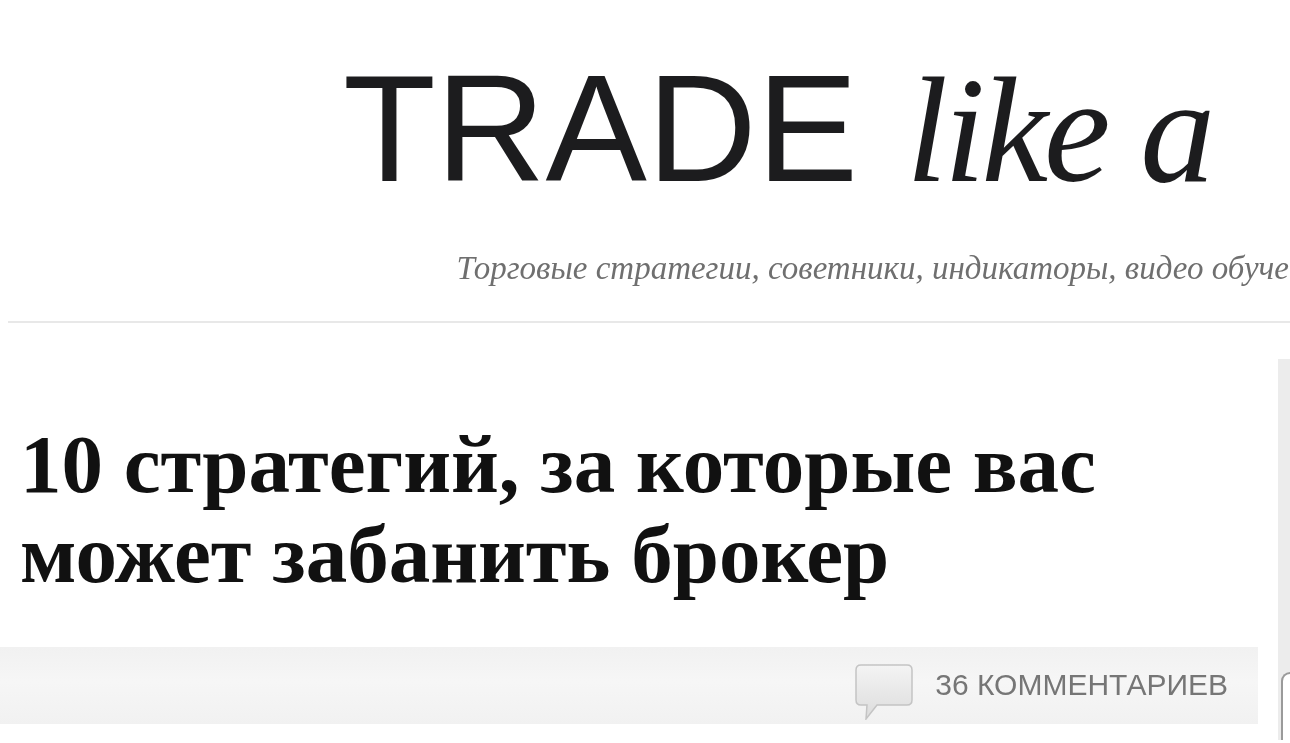  Describe the element at coordinates (884, 692) in the screenshot. I see `speech-bubble-icon` at that location.